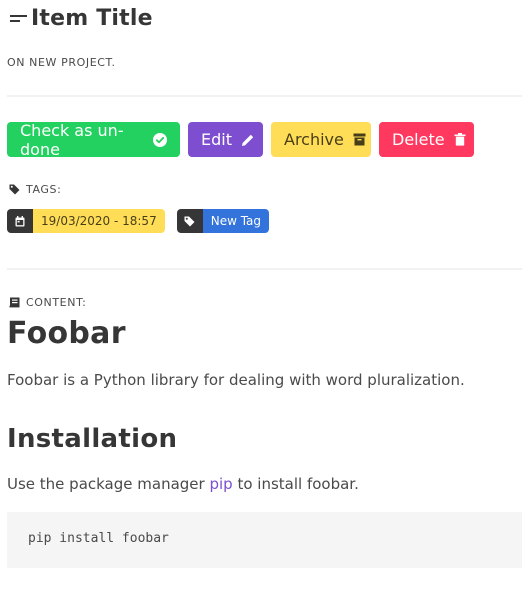 This screenshot has width=522, height=594. What do you see at coordinates (220, 484) in the screenshot?
I see `pip-link: pip` at bounding box center [220, 484].